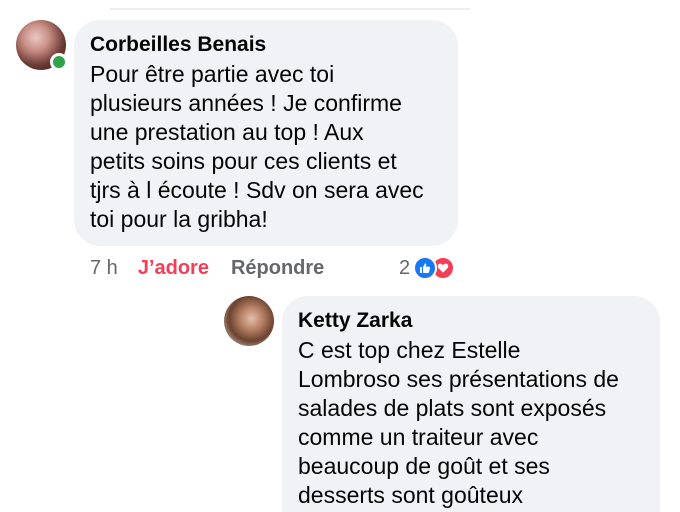  I want to click on love-reaction-button: J’adore, so click(173, 268).